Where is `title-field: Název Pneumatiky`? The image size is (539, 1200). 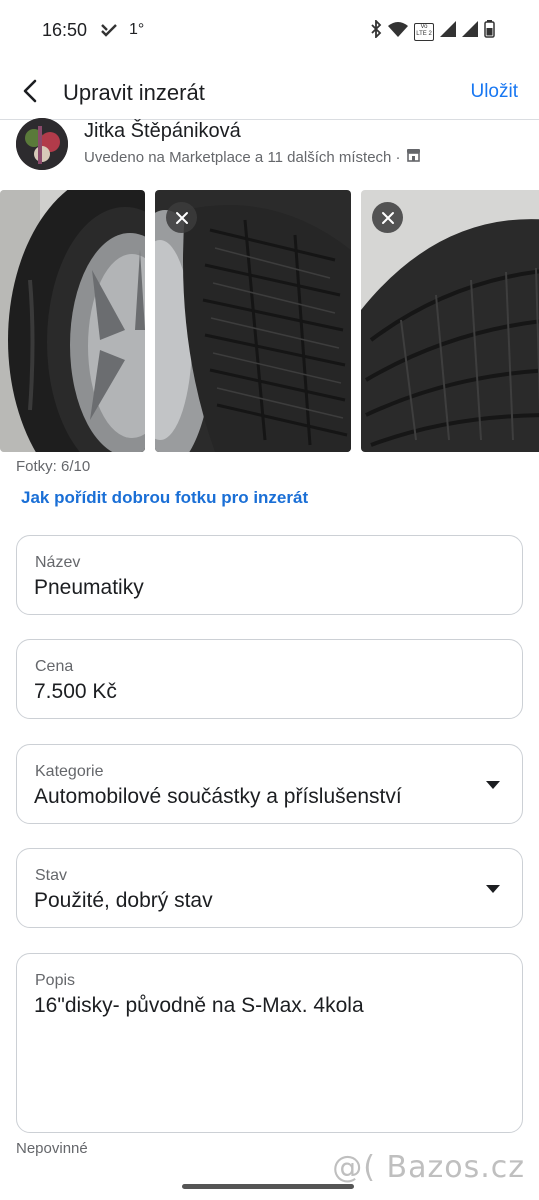 title-field: Název Pneumatiky is located at coordinates (269, 575).